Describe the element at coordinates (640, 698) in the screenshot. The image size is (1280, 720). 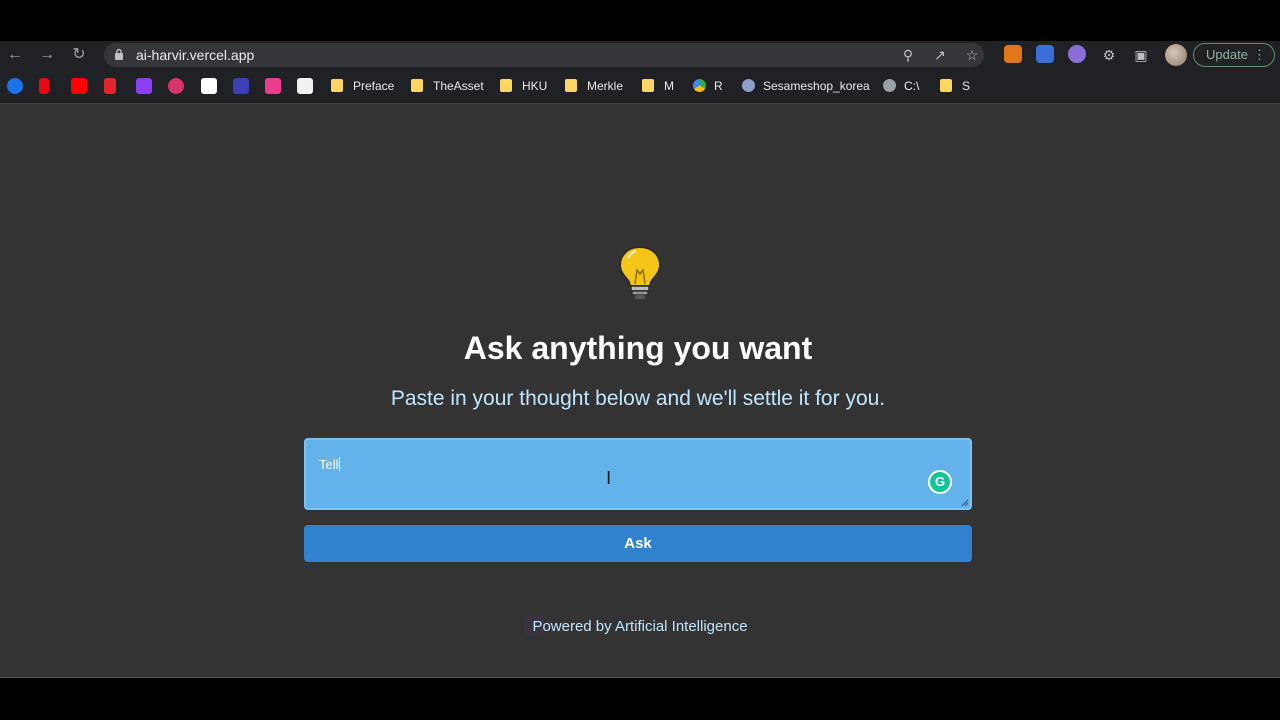
I see `window-bottom-border` at that location.